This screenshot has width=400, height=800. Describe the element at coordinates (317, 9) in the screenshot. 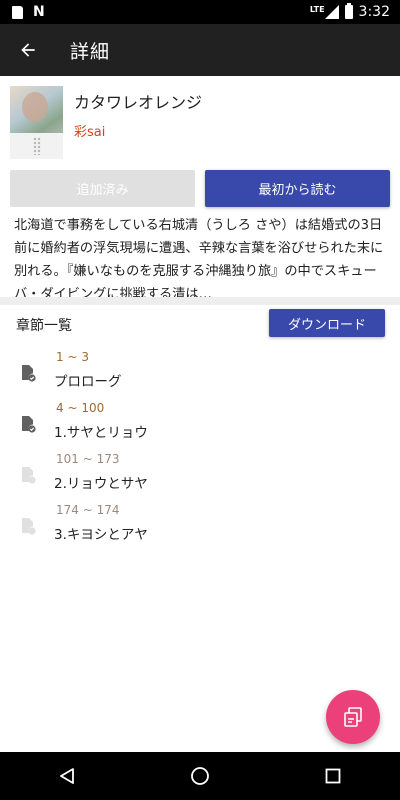

I see `lte-label: LTE` at that location.